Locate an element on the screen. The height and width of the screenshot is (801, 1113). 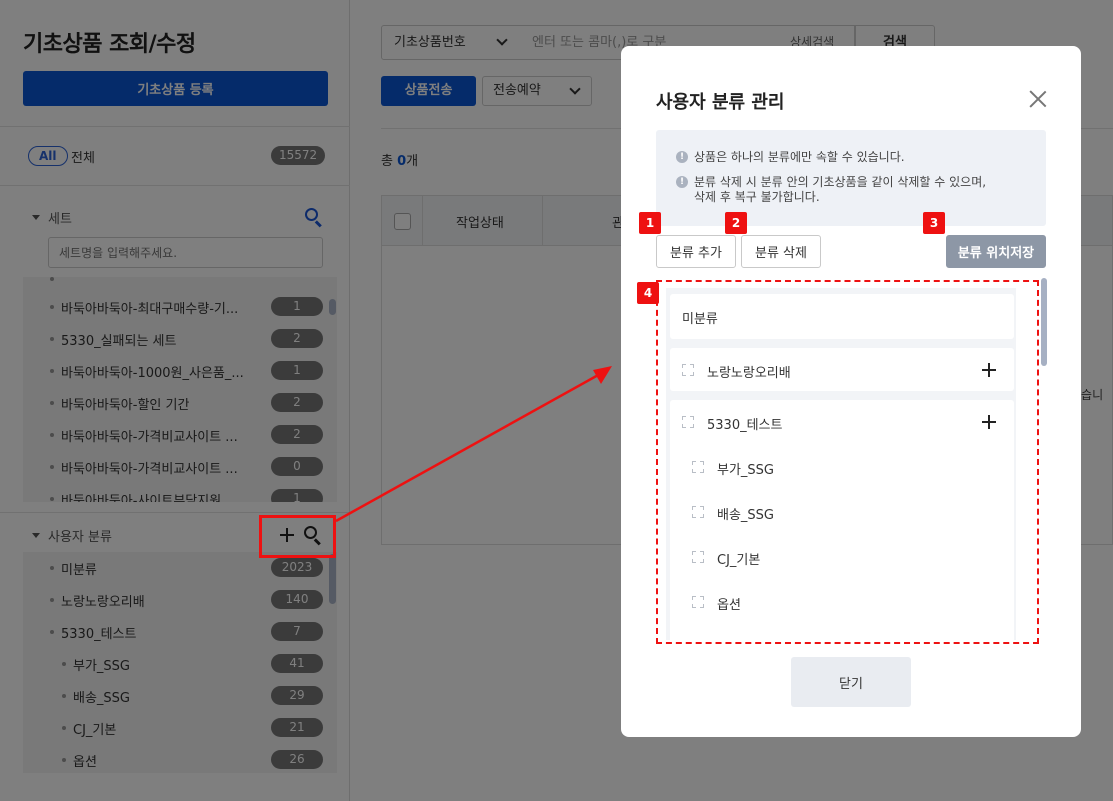
close-button: 닫기 is located at coordinates (851, 682).